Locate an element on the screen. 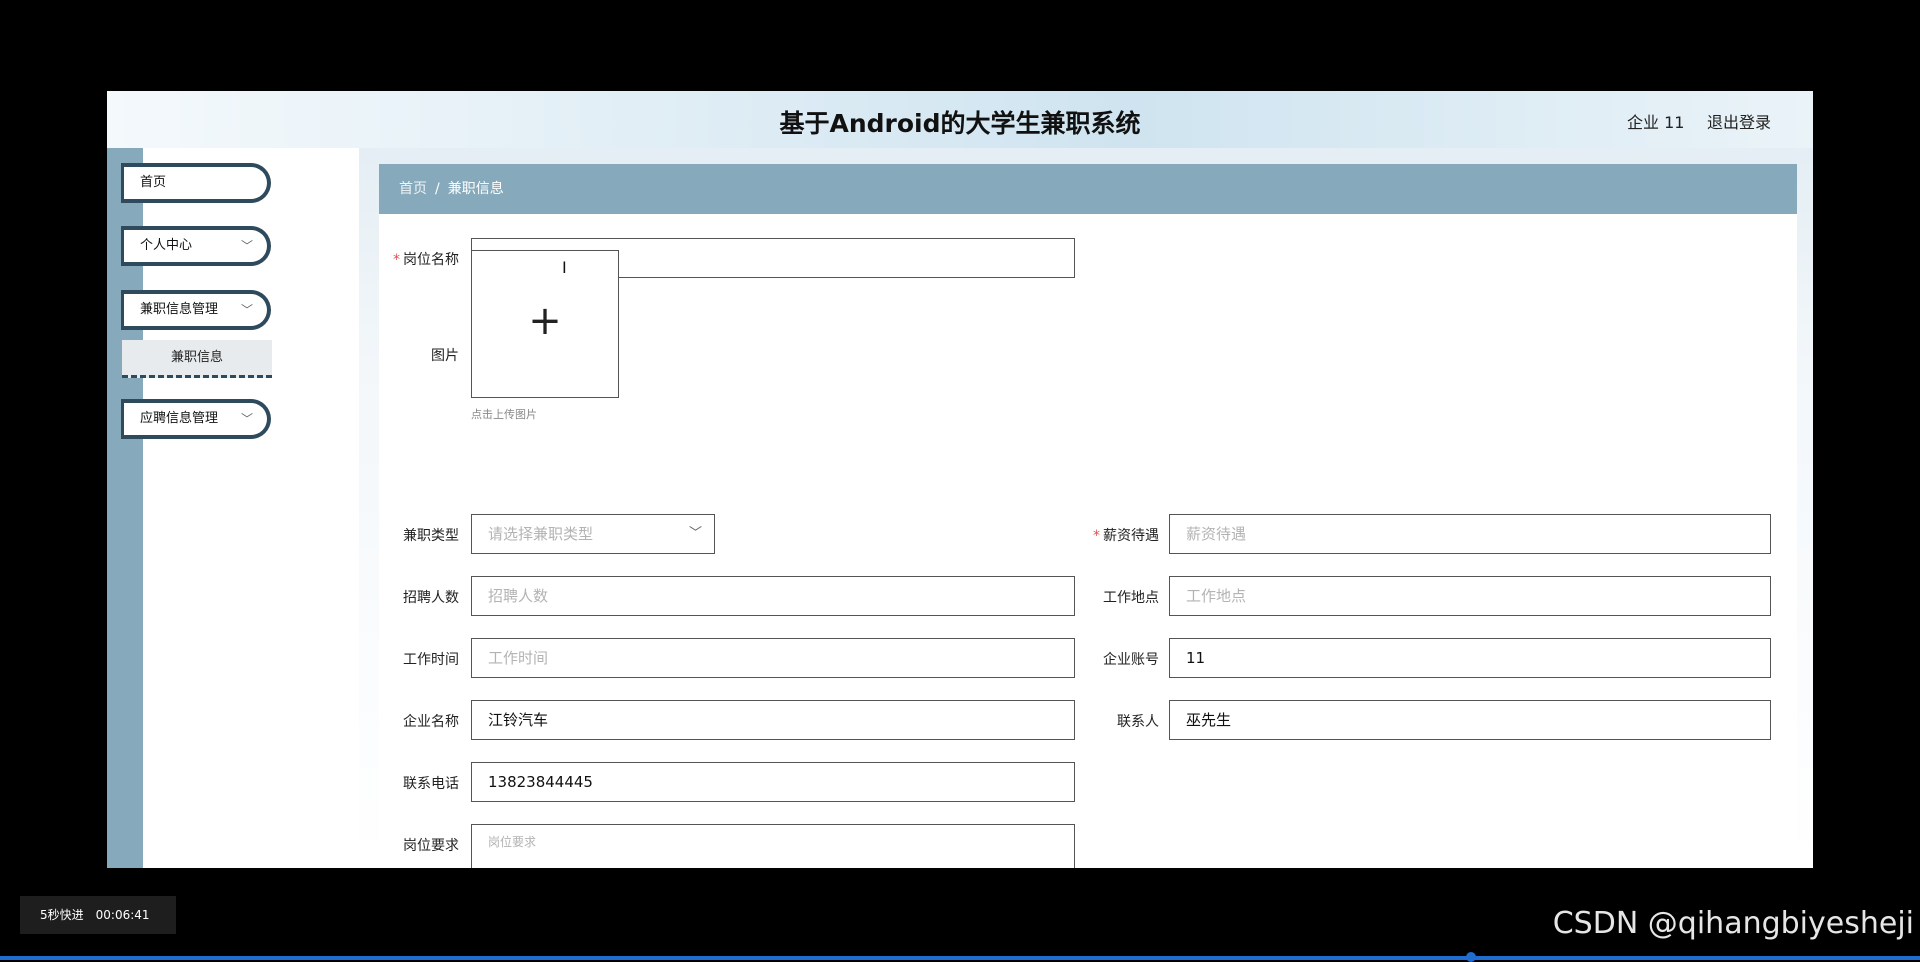 This screenshot has width=1920, height=962. sidebar-item-application-management: 应聘信息管理 ﹀ is located at coordinates (196, 419).